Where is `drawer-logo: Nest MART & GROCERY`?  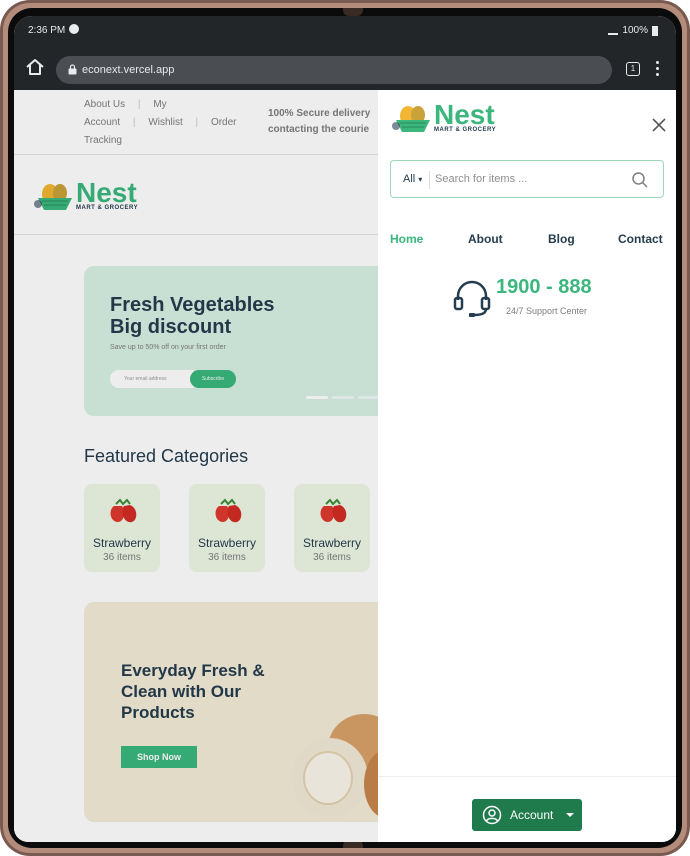
drawer-logo: Nest MART & GROCERY is located at coordinates (443, 116).